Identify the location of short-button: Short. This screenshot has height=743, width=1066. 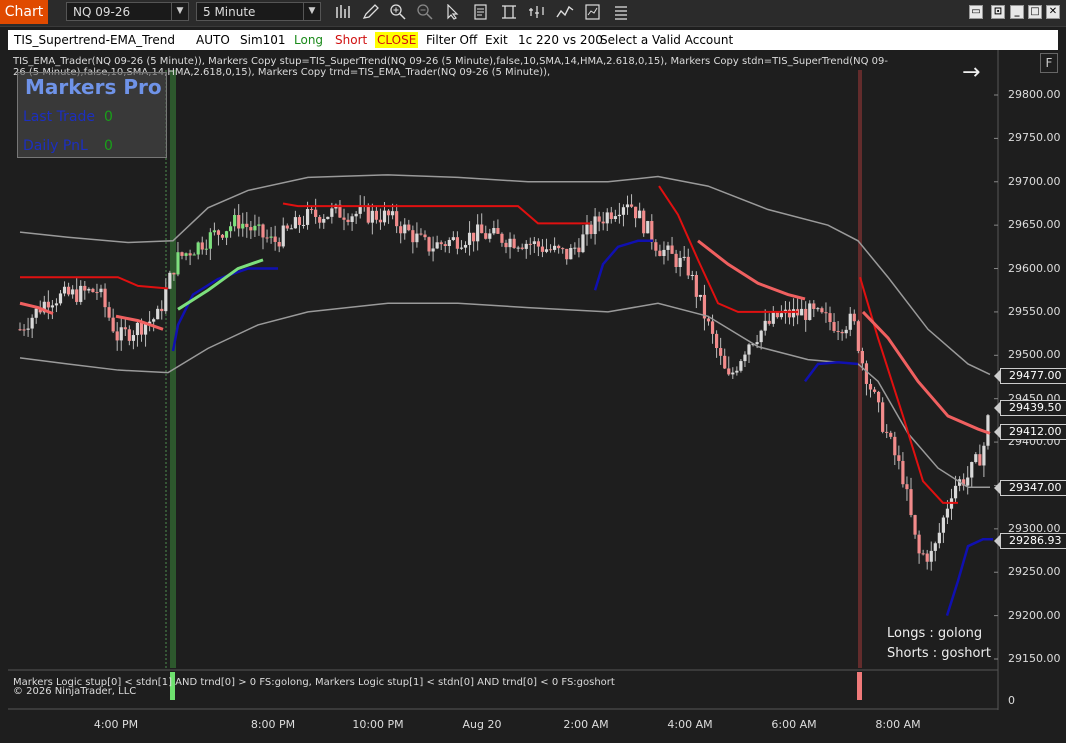
(351, 40).